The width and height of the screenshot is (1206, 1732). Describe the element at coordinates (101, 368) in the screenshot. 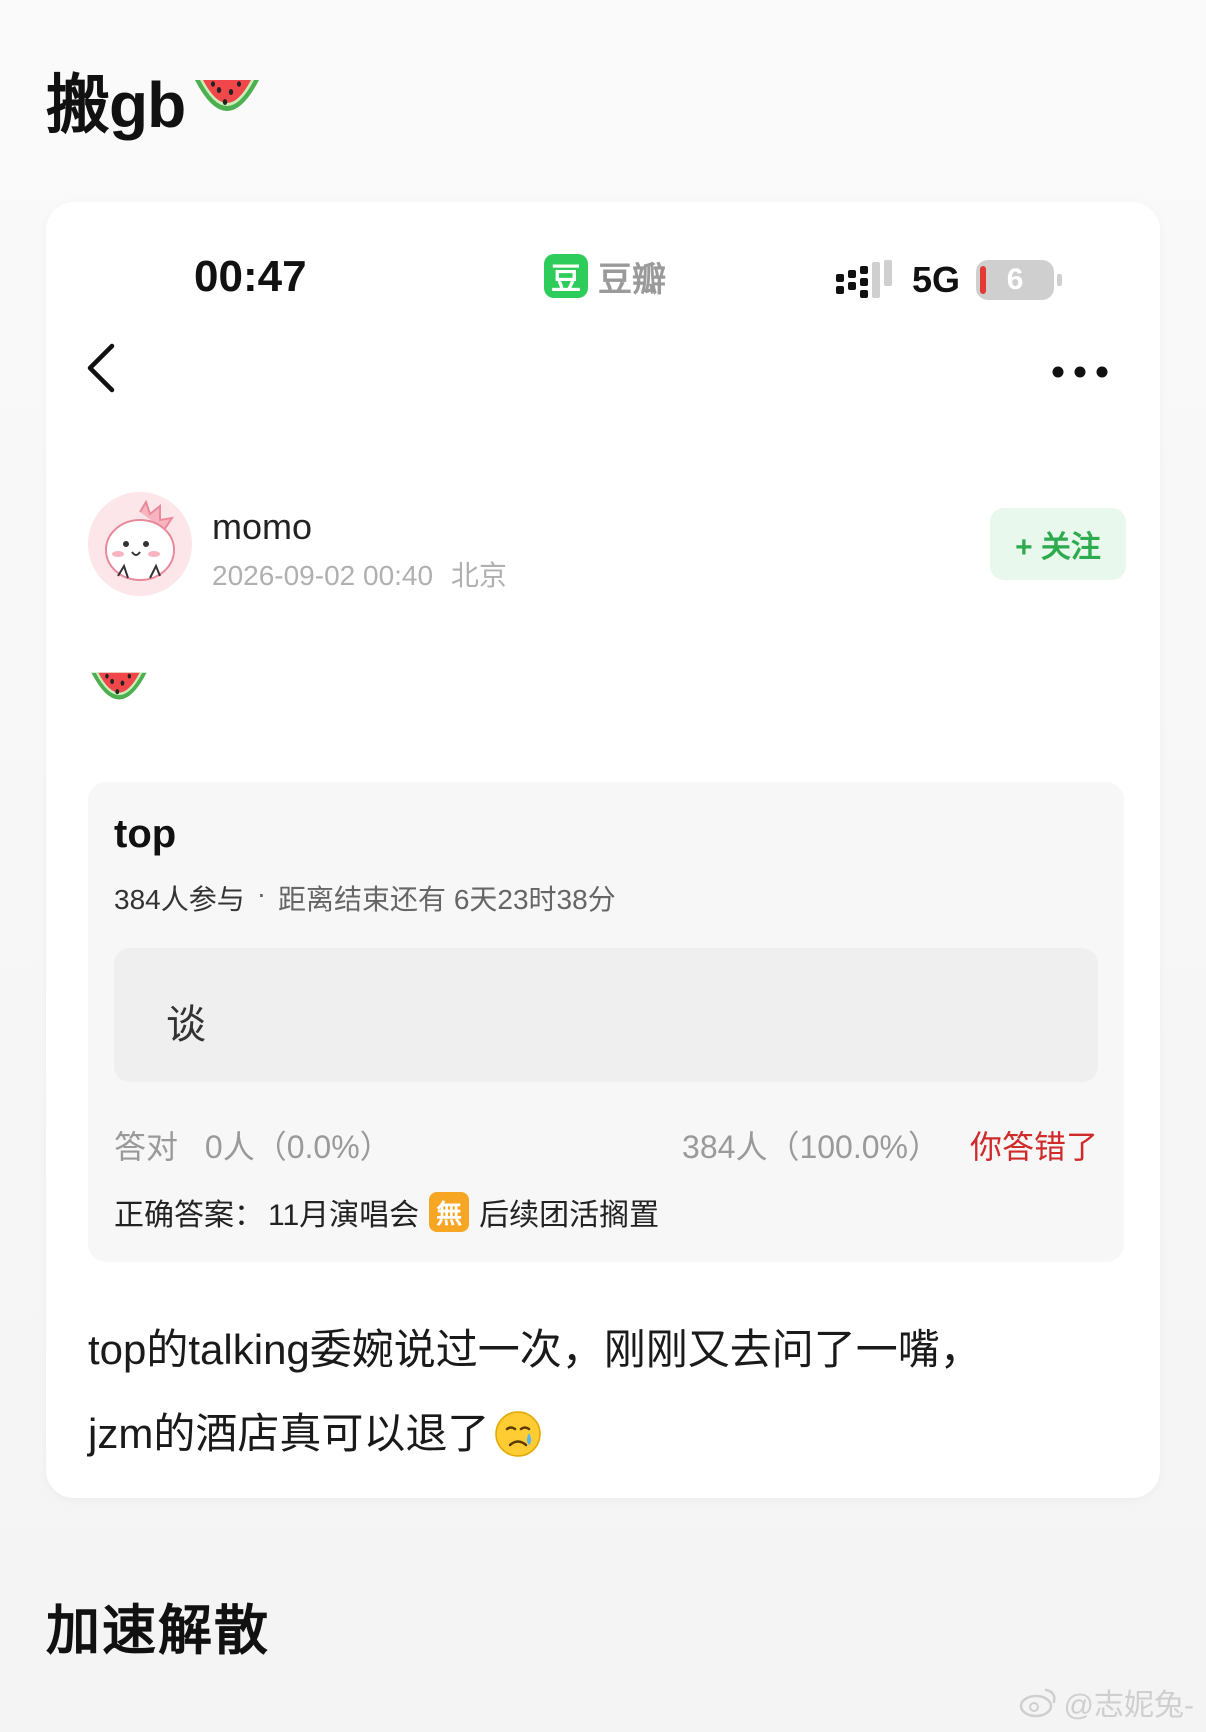

I see `chevron-left-icon` at that location.